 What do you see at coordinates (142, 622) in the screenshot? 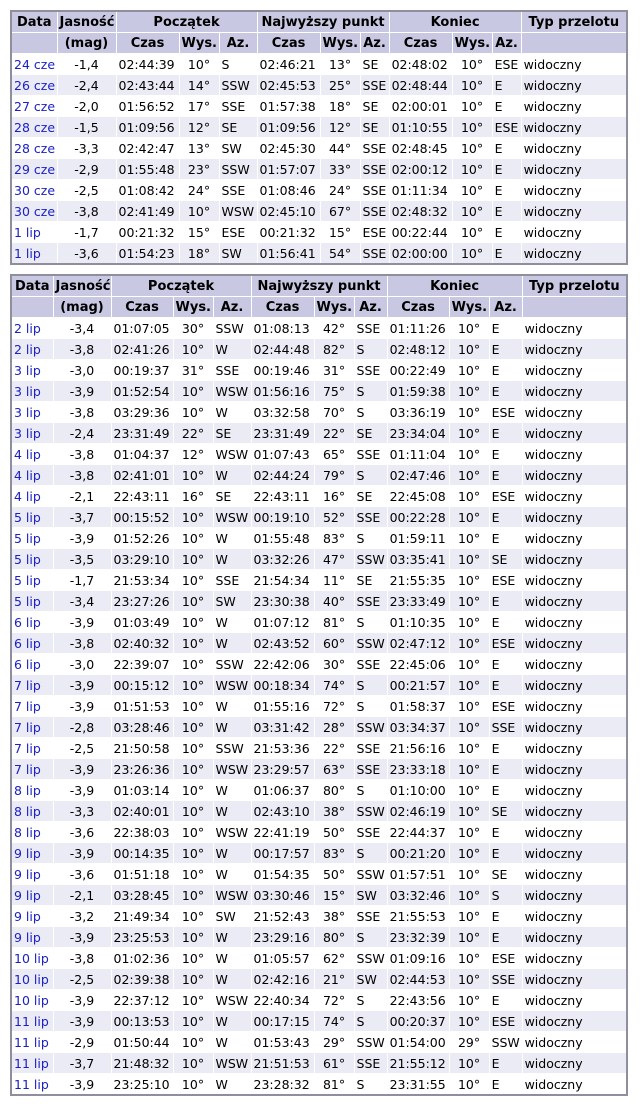
I see `start-time-cell: 01:03:49` at bounding box center [142, 622].